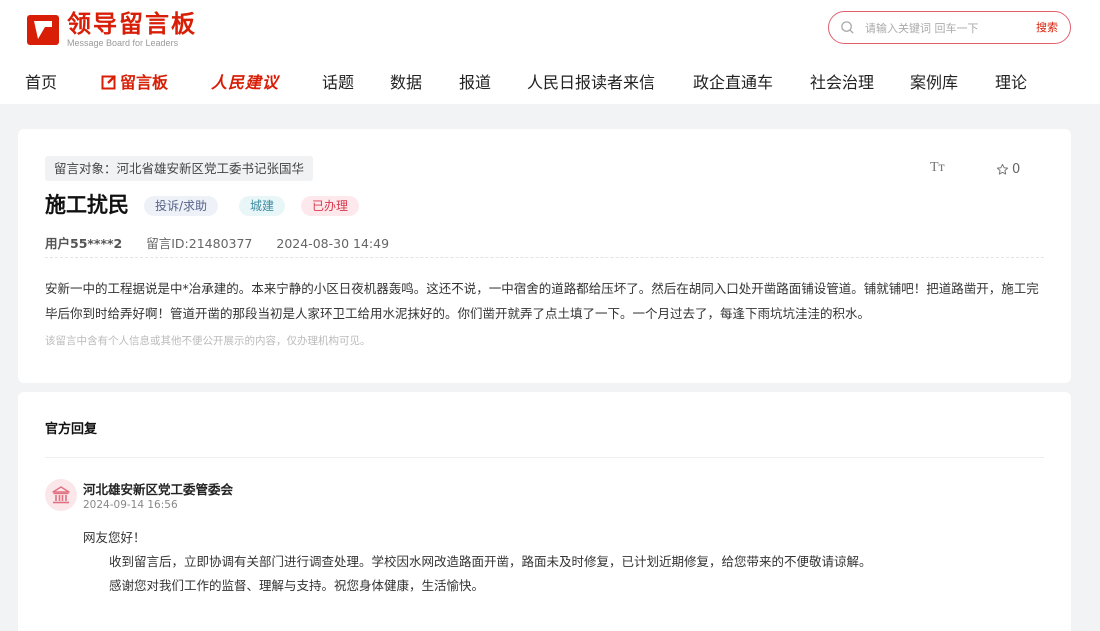  I want to click on nav-item-label: 留言板, so click(144, 82).